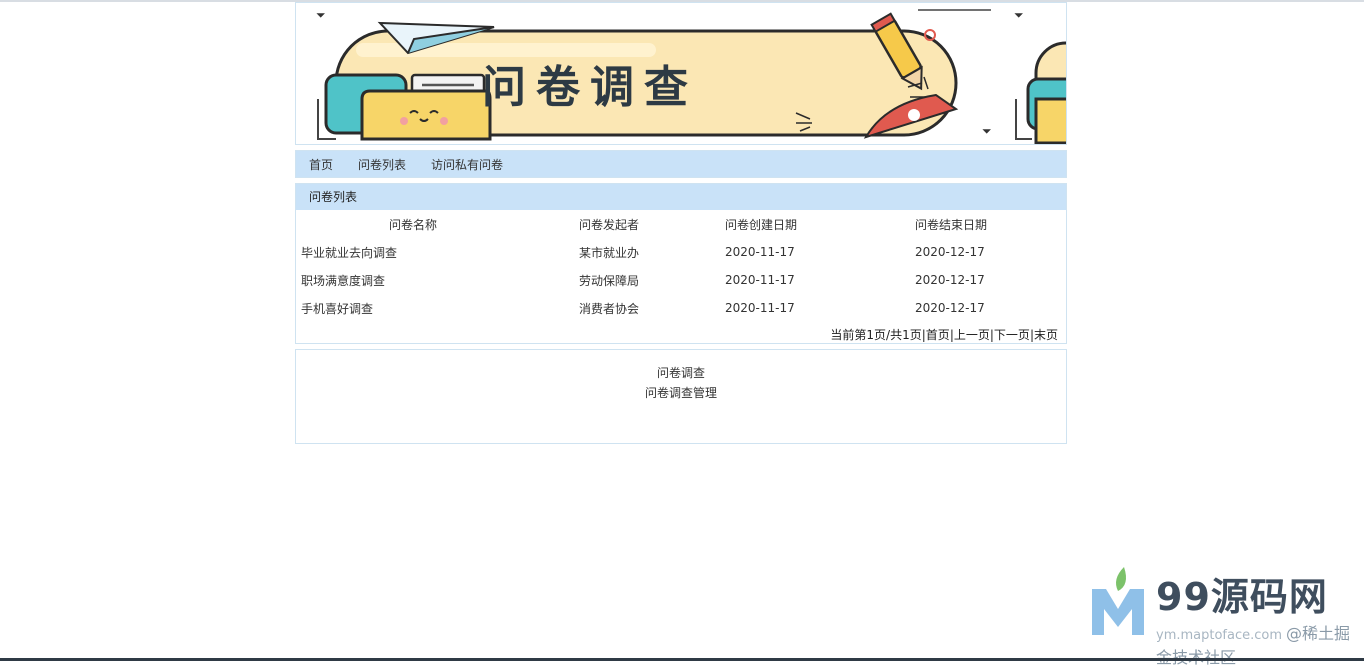 Image resolution: width=1364 pixels, height=668 pixels. Describe the element at coordinates (382, 164) in the screenshot. I see `nav-item-survey-list: 问卷列表` at that location.